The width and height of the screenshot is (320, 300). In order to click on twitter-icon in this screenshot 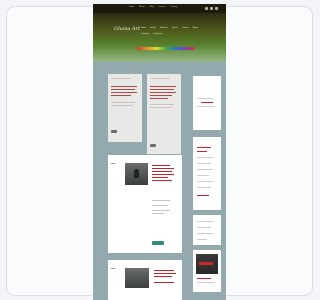, I will do `click(211, 8)`.